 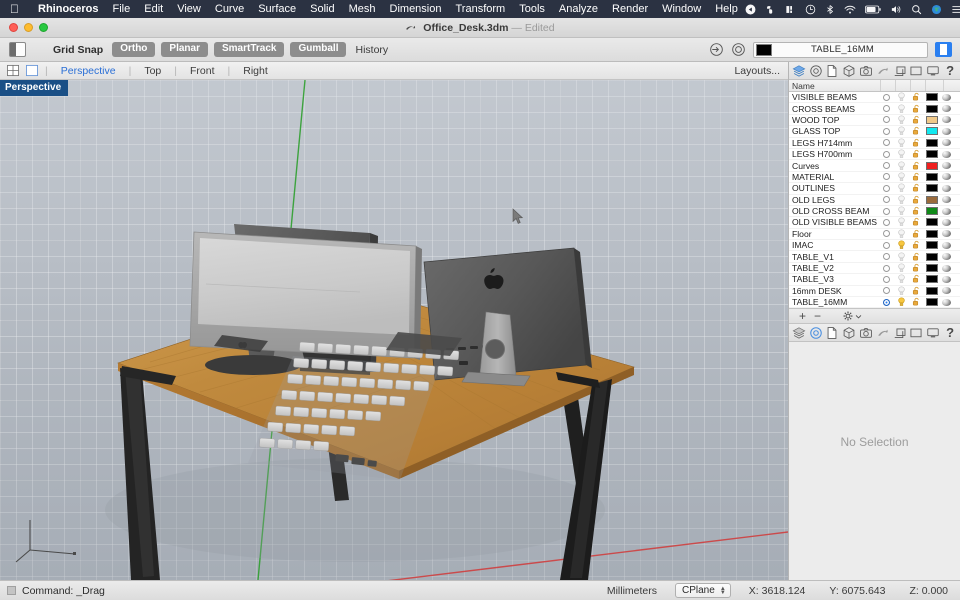 I want to click on volume-icon, so click(x=896, y=9).